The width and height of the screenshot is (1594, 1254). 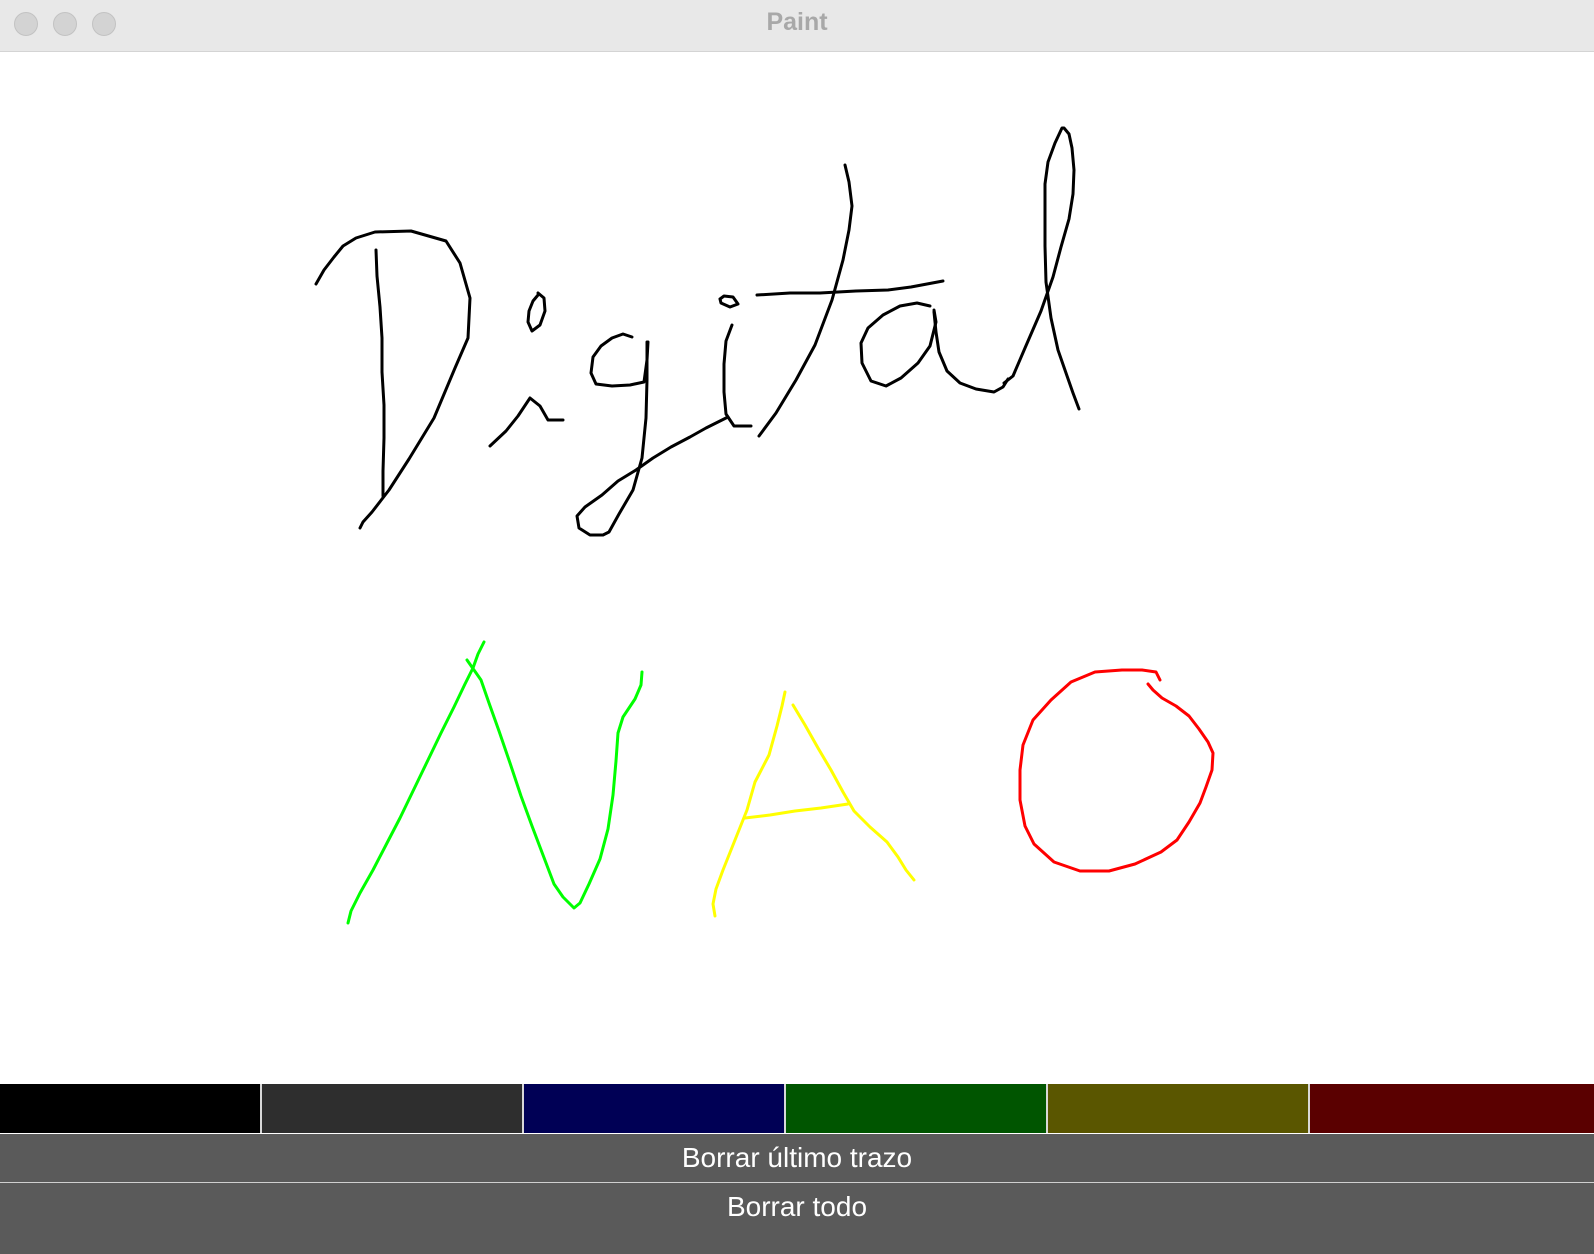 What do you see at coordinates (797, 1242) in the screenshot?
I see `bottom-edge` at bounding box center [797, 1242].